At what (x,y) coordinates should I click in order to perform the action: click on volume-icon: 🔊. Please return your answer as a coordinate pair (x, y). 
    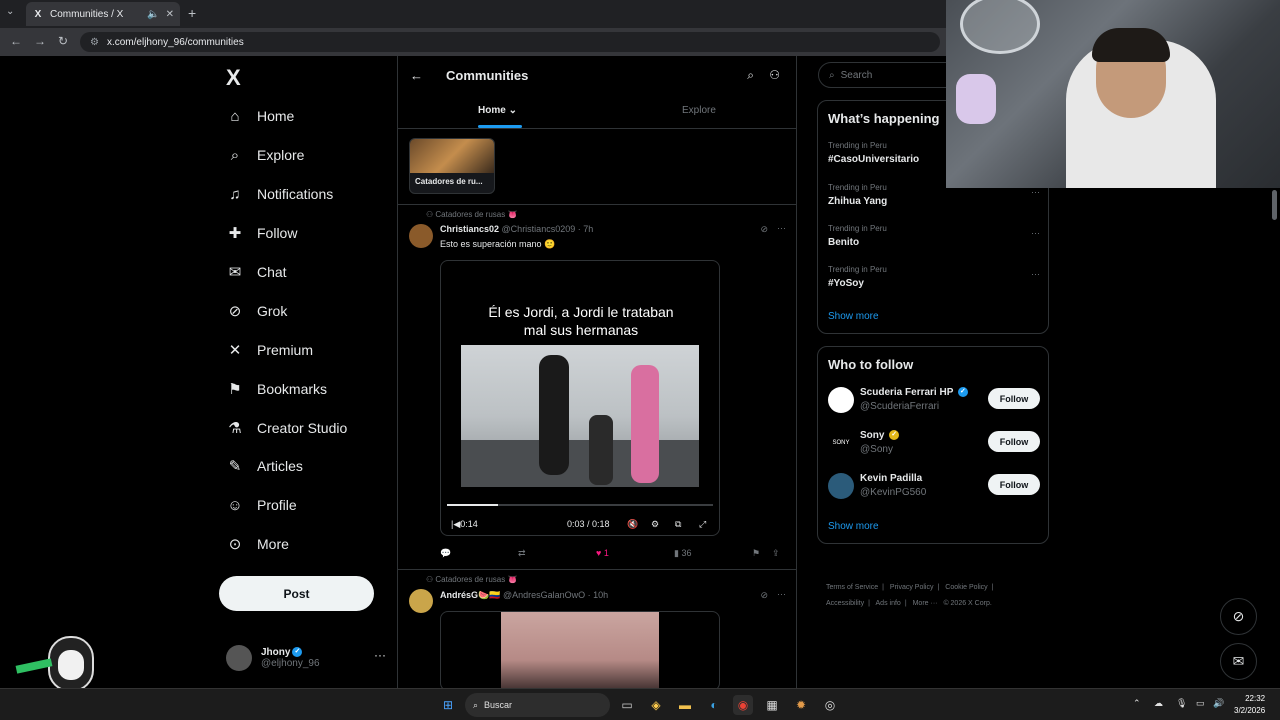
    Looking at the image, I should click on (1218, 703).